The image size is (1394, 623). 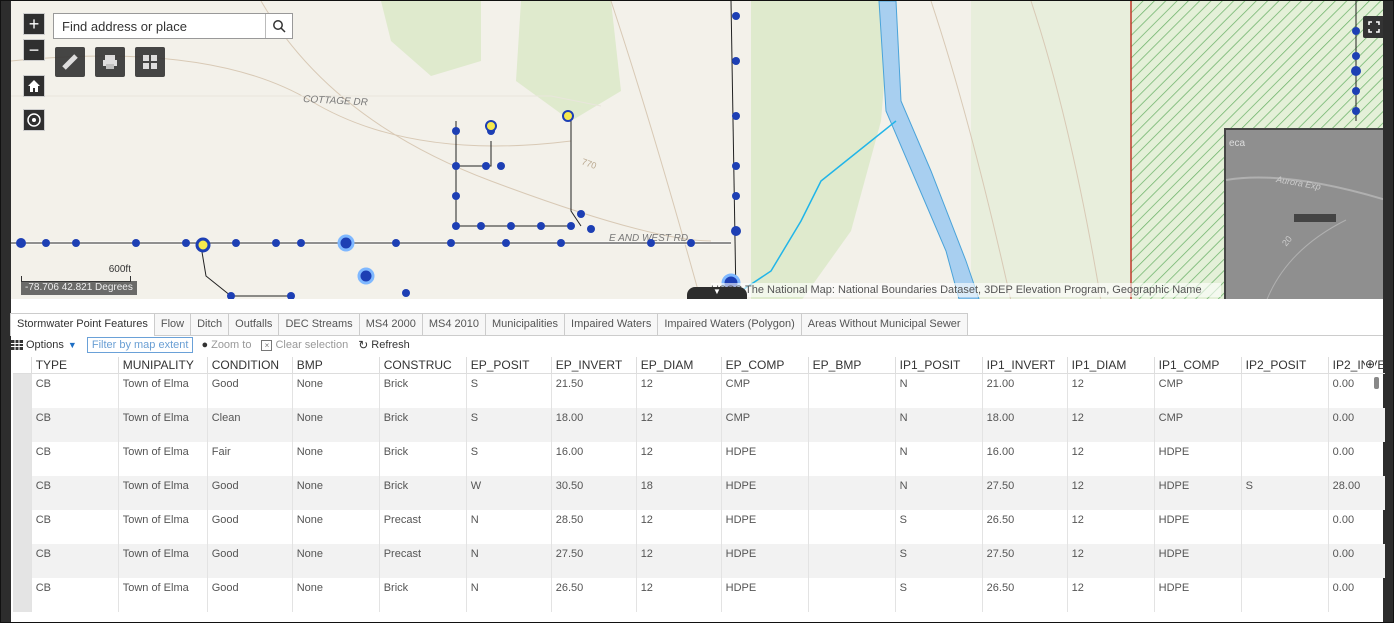 I want to click on measure-button, so click(x=70, y=62).